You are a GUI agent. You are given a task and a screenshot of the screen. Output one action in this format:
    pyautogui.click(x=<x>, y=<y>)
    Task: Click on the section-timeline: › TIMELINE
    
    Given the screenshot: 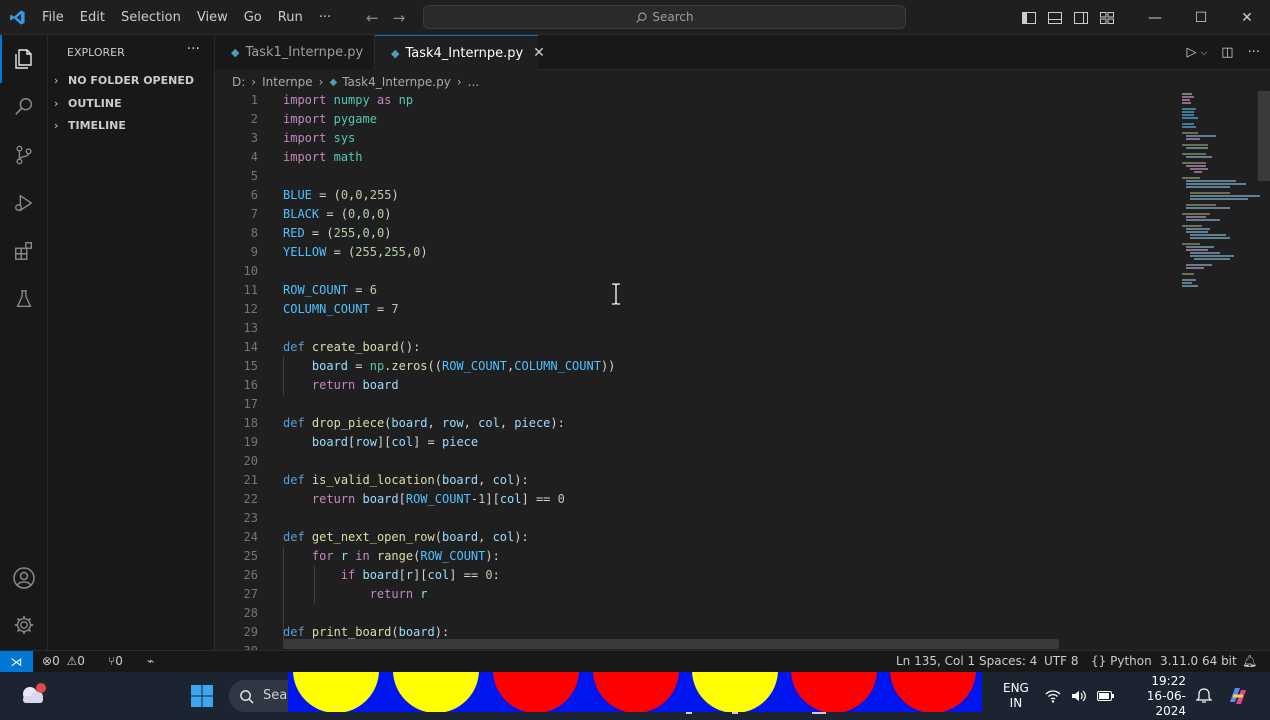 What is the action you would take?
    pyautogui.click(x=90, y=125)
    